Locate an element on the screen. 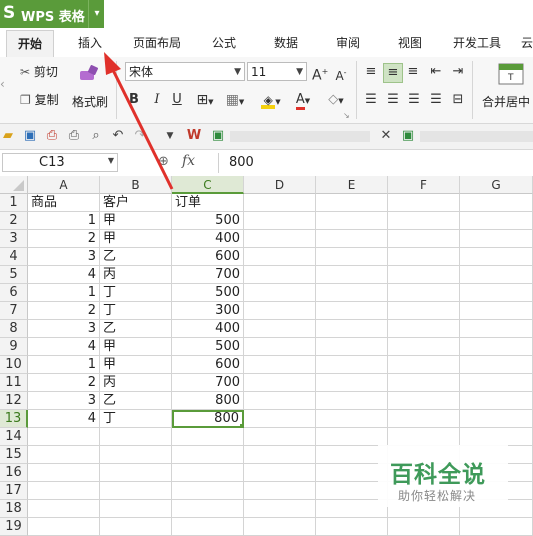 Image resolution: width=533 pixels, height=536 pixels. zoom-function-icon: ⊕ is located at coordinates (163, 161).